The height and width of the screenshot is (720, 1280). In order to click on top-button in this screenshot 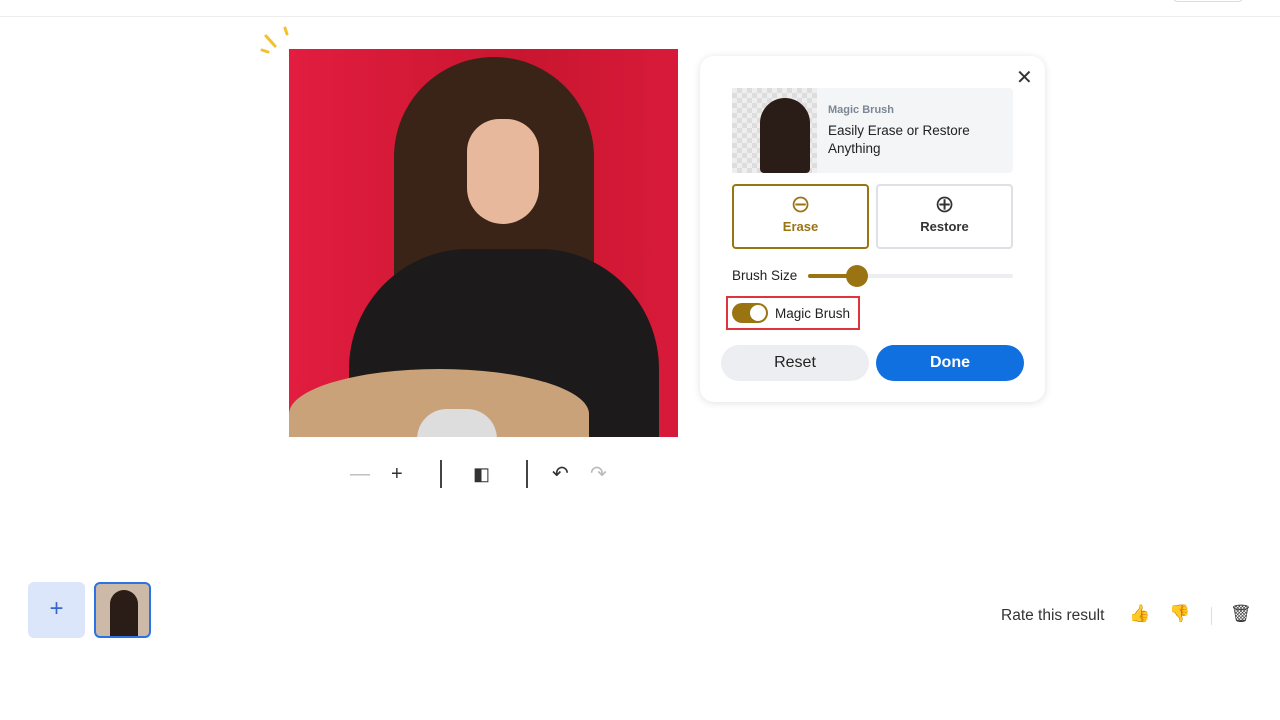, I will do `click(1208, 1)`.